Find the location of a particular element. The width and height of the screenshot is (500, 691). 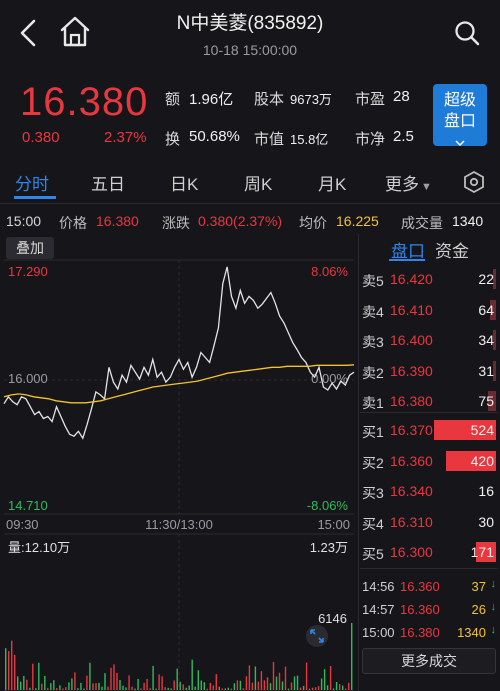

axis-bottom-price: 14.710 is located at coordinates (28, 505).